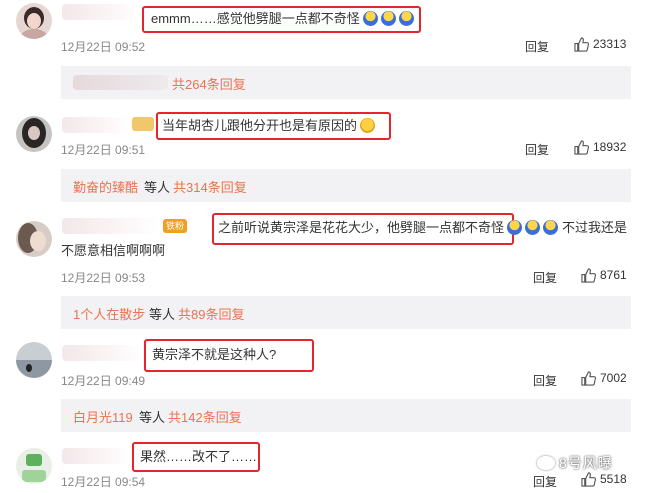 Image resolution: width=647 pixels, height=493 pixels. I want to click on like-count: 5518, so click(613, 479).